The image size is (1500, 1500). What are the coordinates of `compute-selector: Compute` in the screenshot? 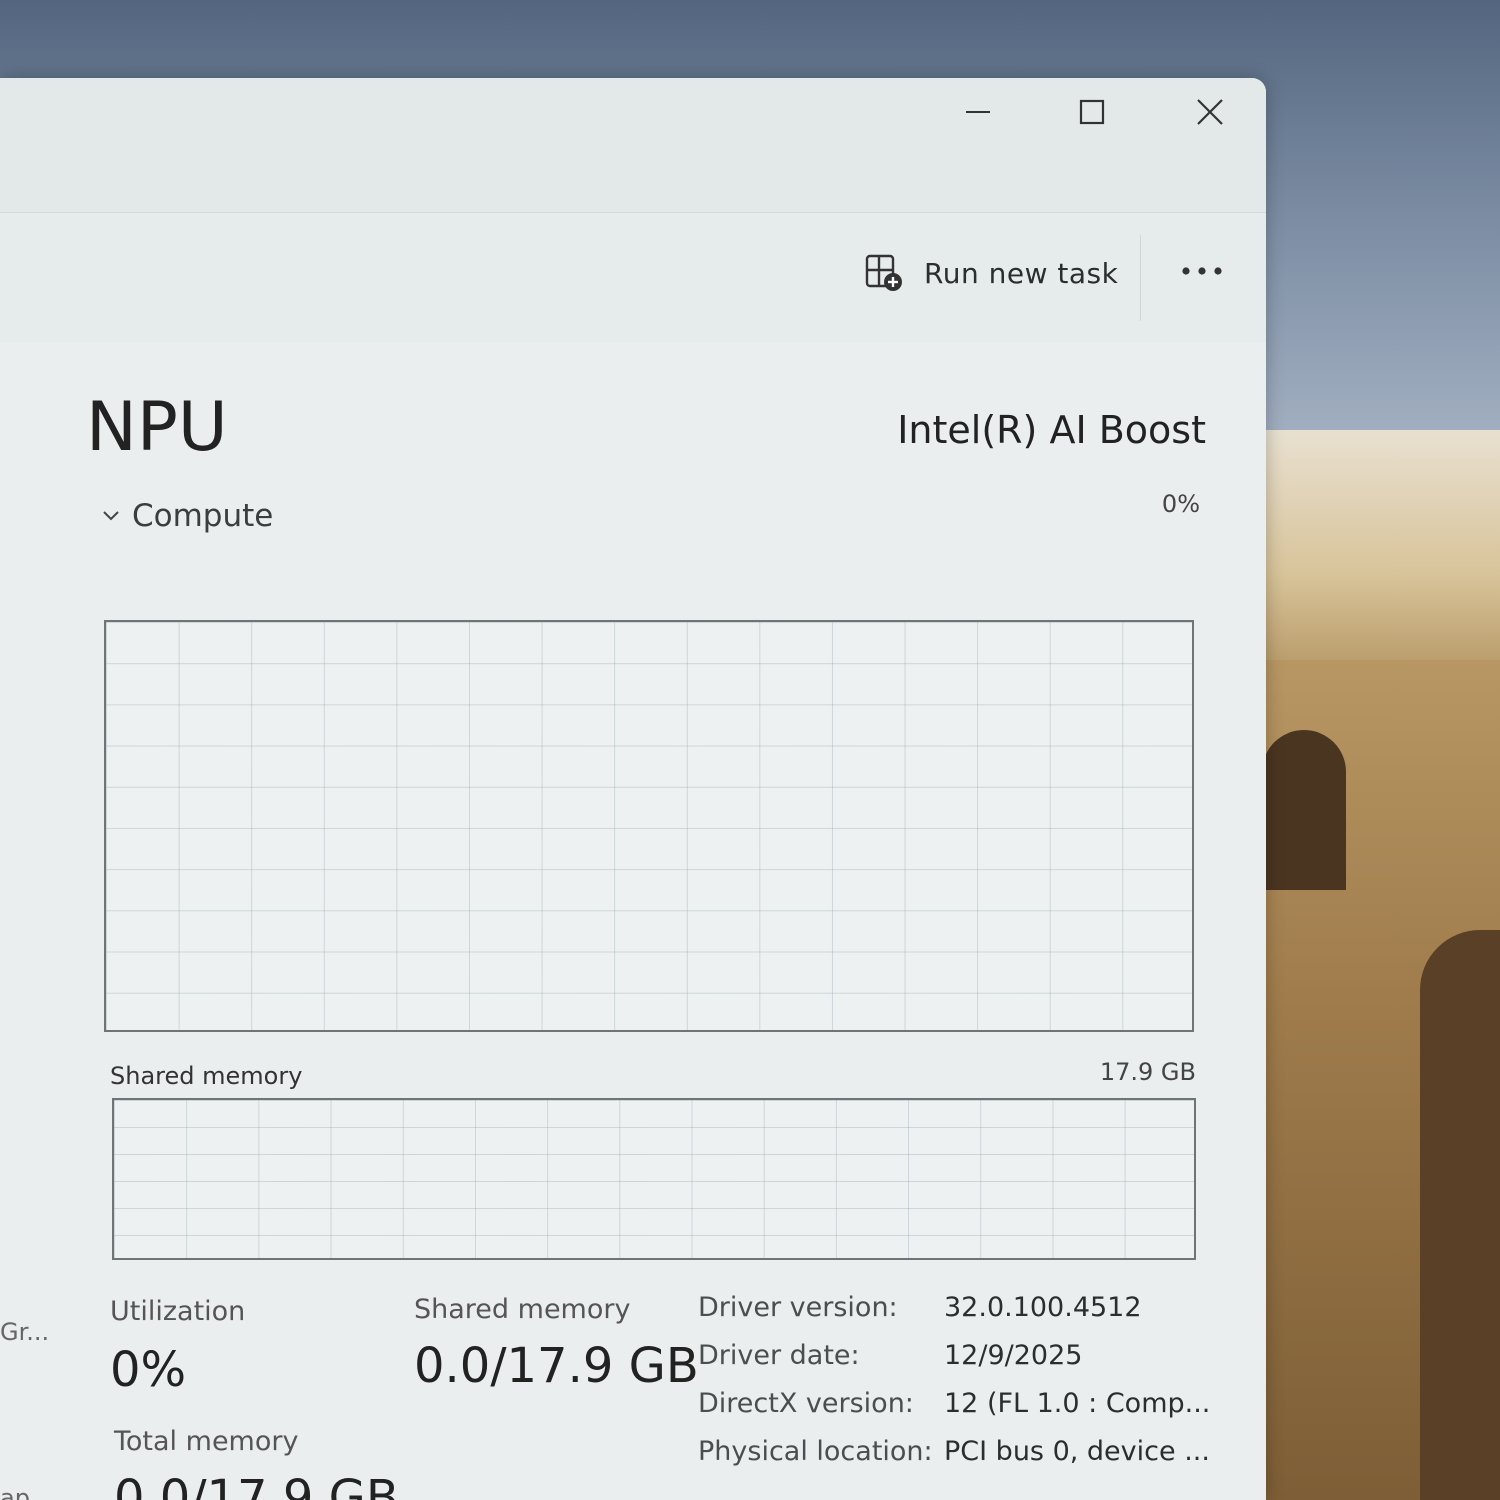 It's located at (187, 516).